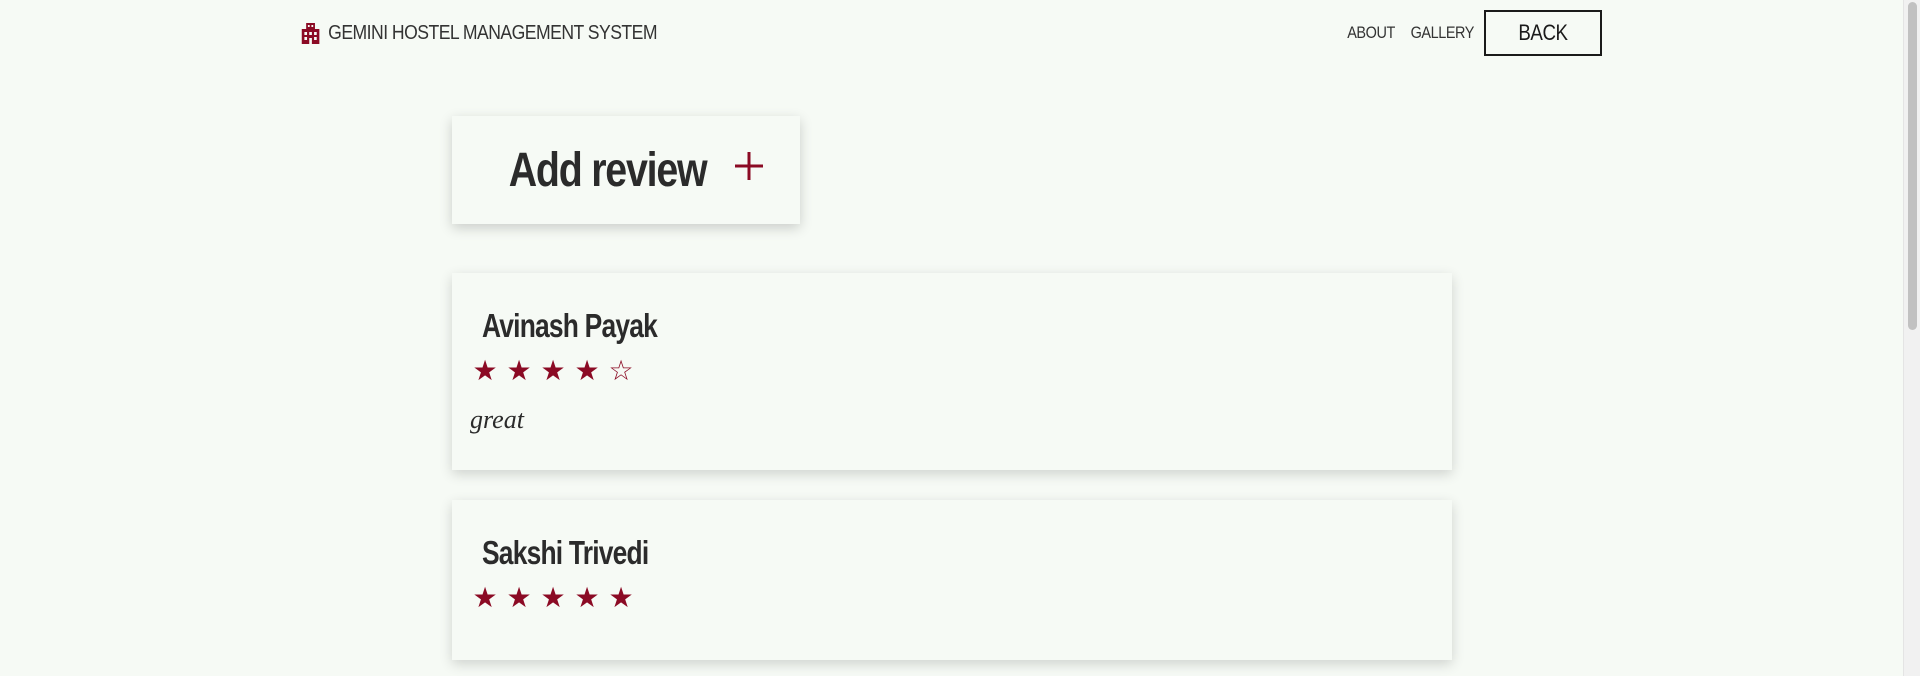 This screenshot has width=1920, height=676. Describe the element at coordinates (952, 580) in the screenshot. I see `review-card: Sakshi Trivedi ★ ★ ★ ★ ★` at that location.